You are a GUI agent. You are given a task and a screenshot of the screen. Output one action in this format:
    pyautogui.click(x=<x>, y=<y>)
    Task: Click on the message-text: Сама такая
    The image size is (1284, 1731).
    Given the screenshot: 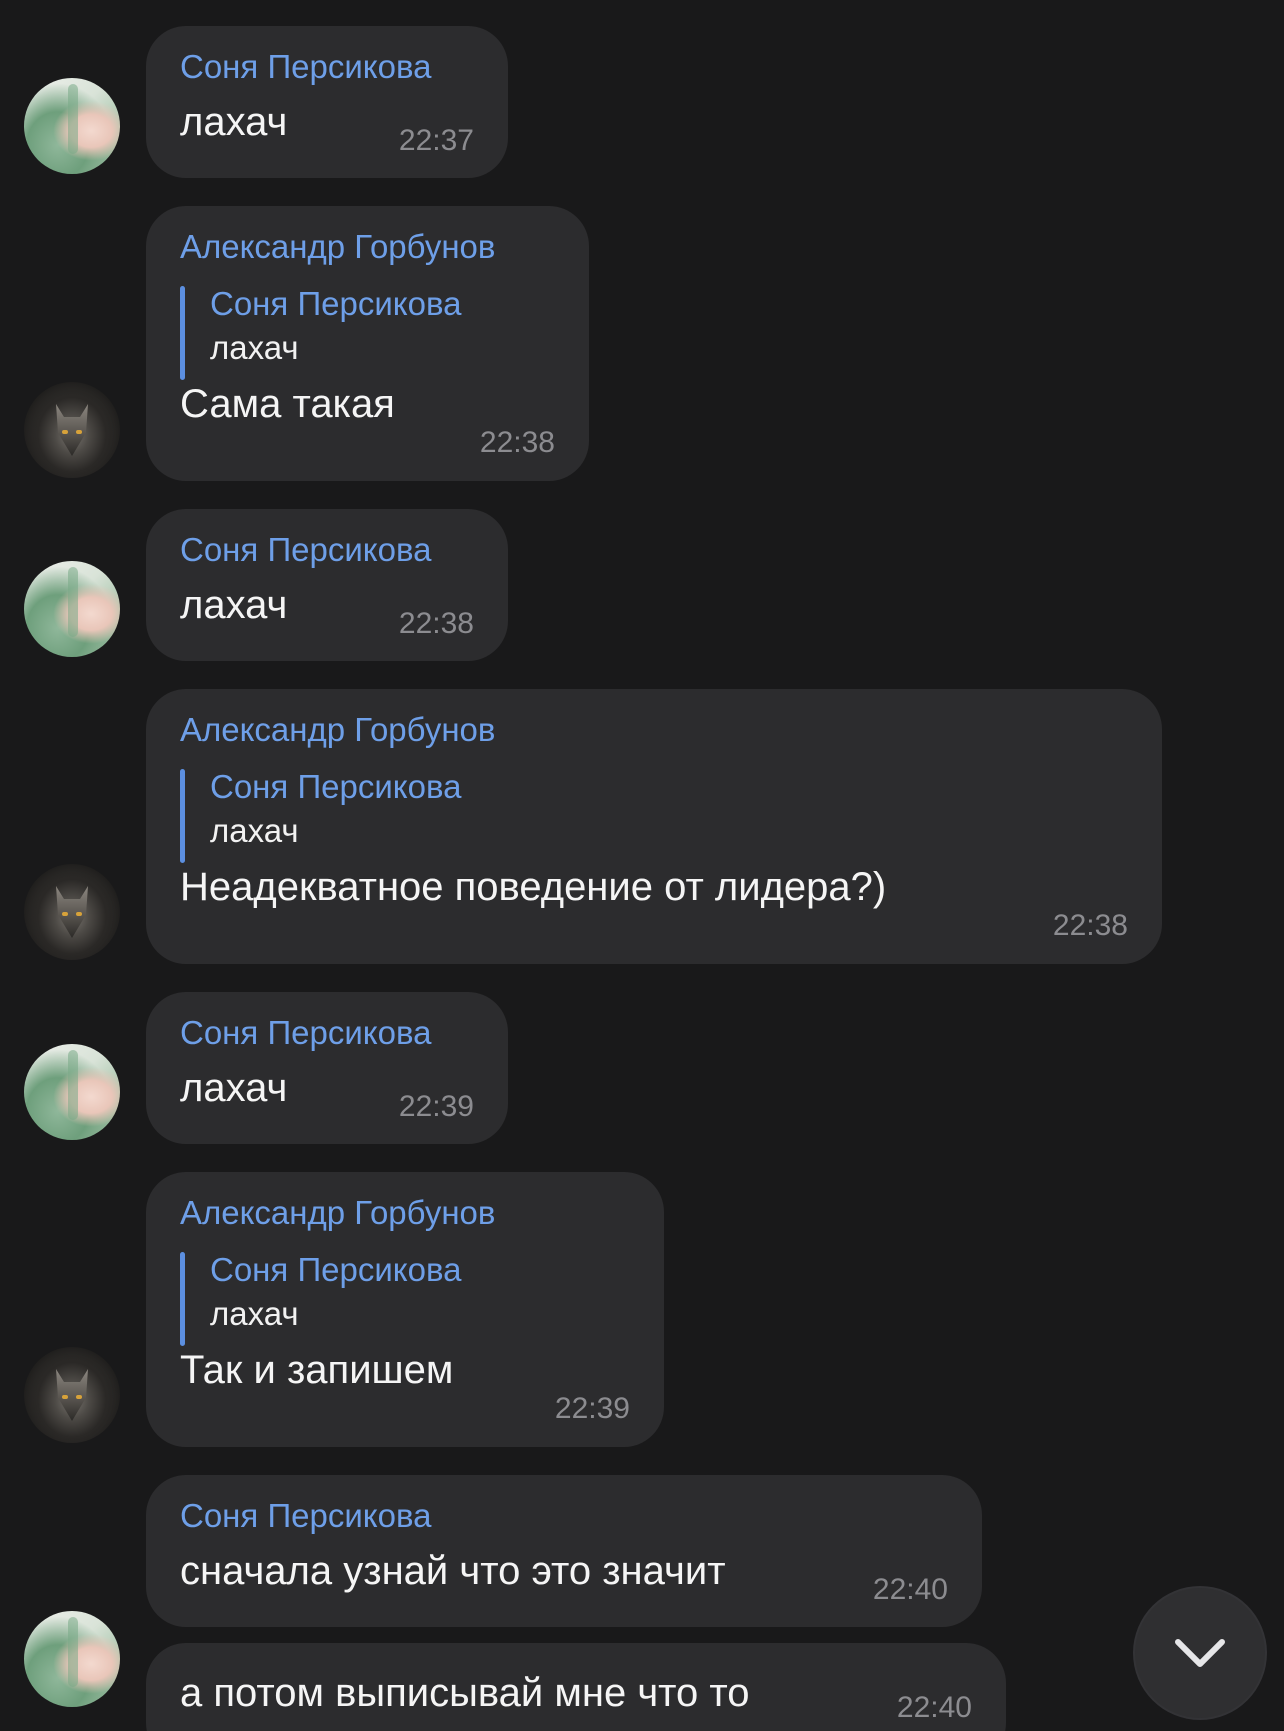 What is the action you would take?
    pyautogui.click(x=287, y=404)
    